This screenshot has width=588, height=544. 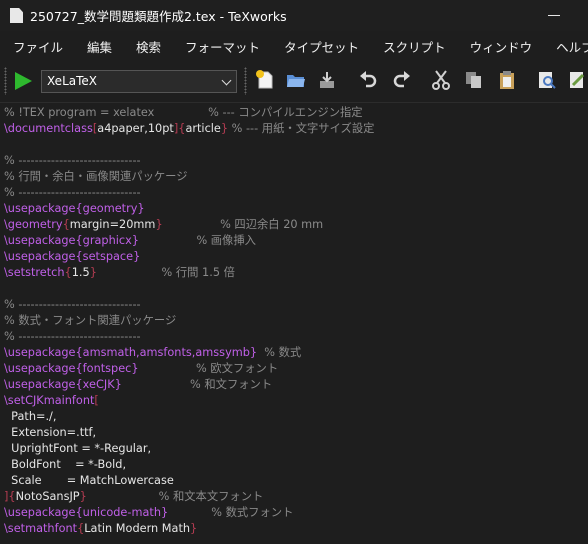 I want to click on engine-select: XeLaTeX, so click(x=139, y=81).